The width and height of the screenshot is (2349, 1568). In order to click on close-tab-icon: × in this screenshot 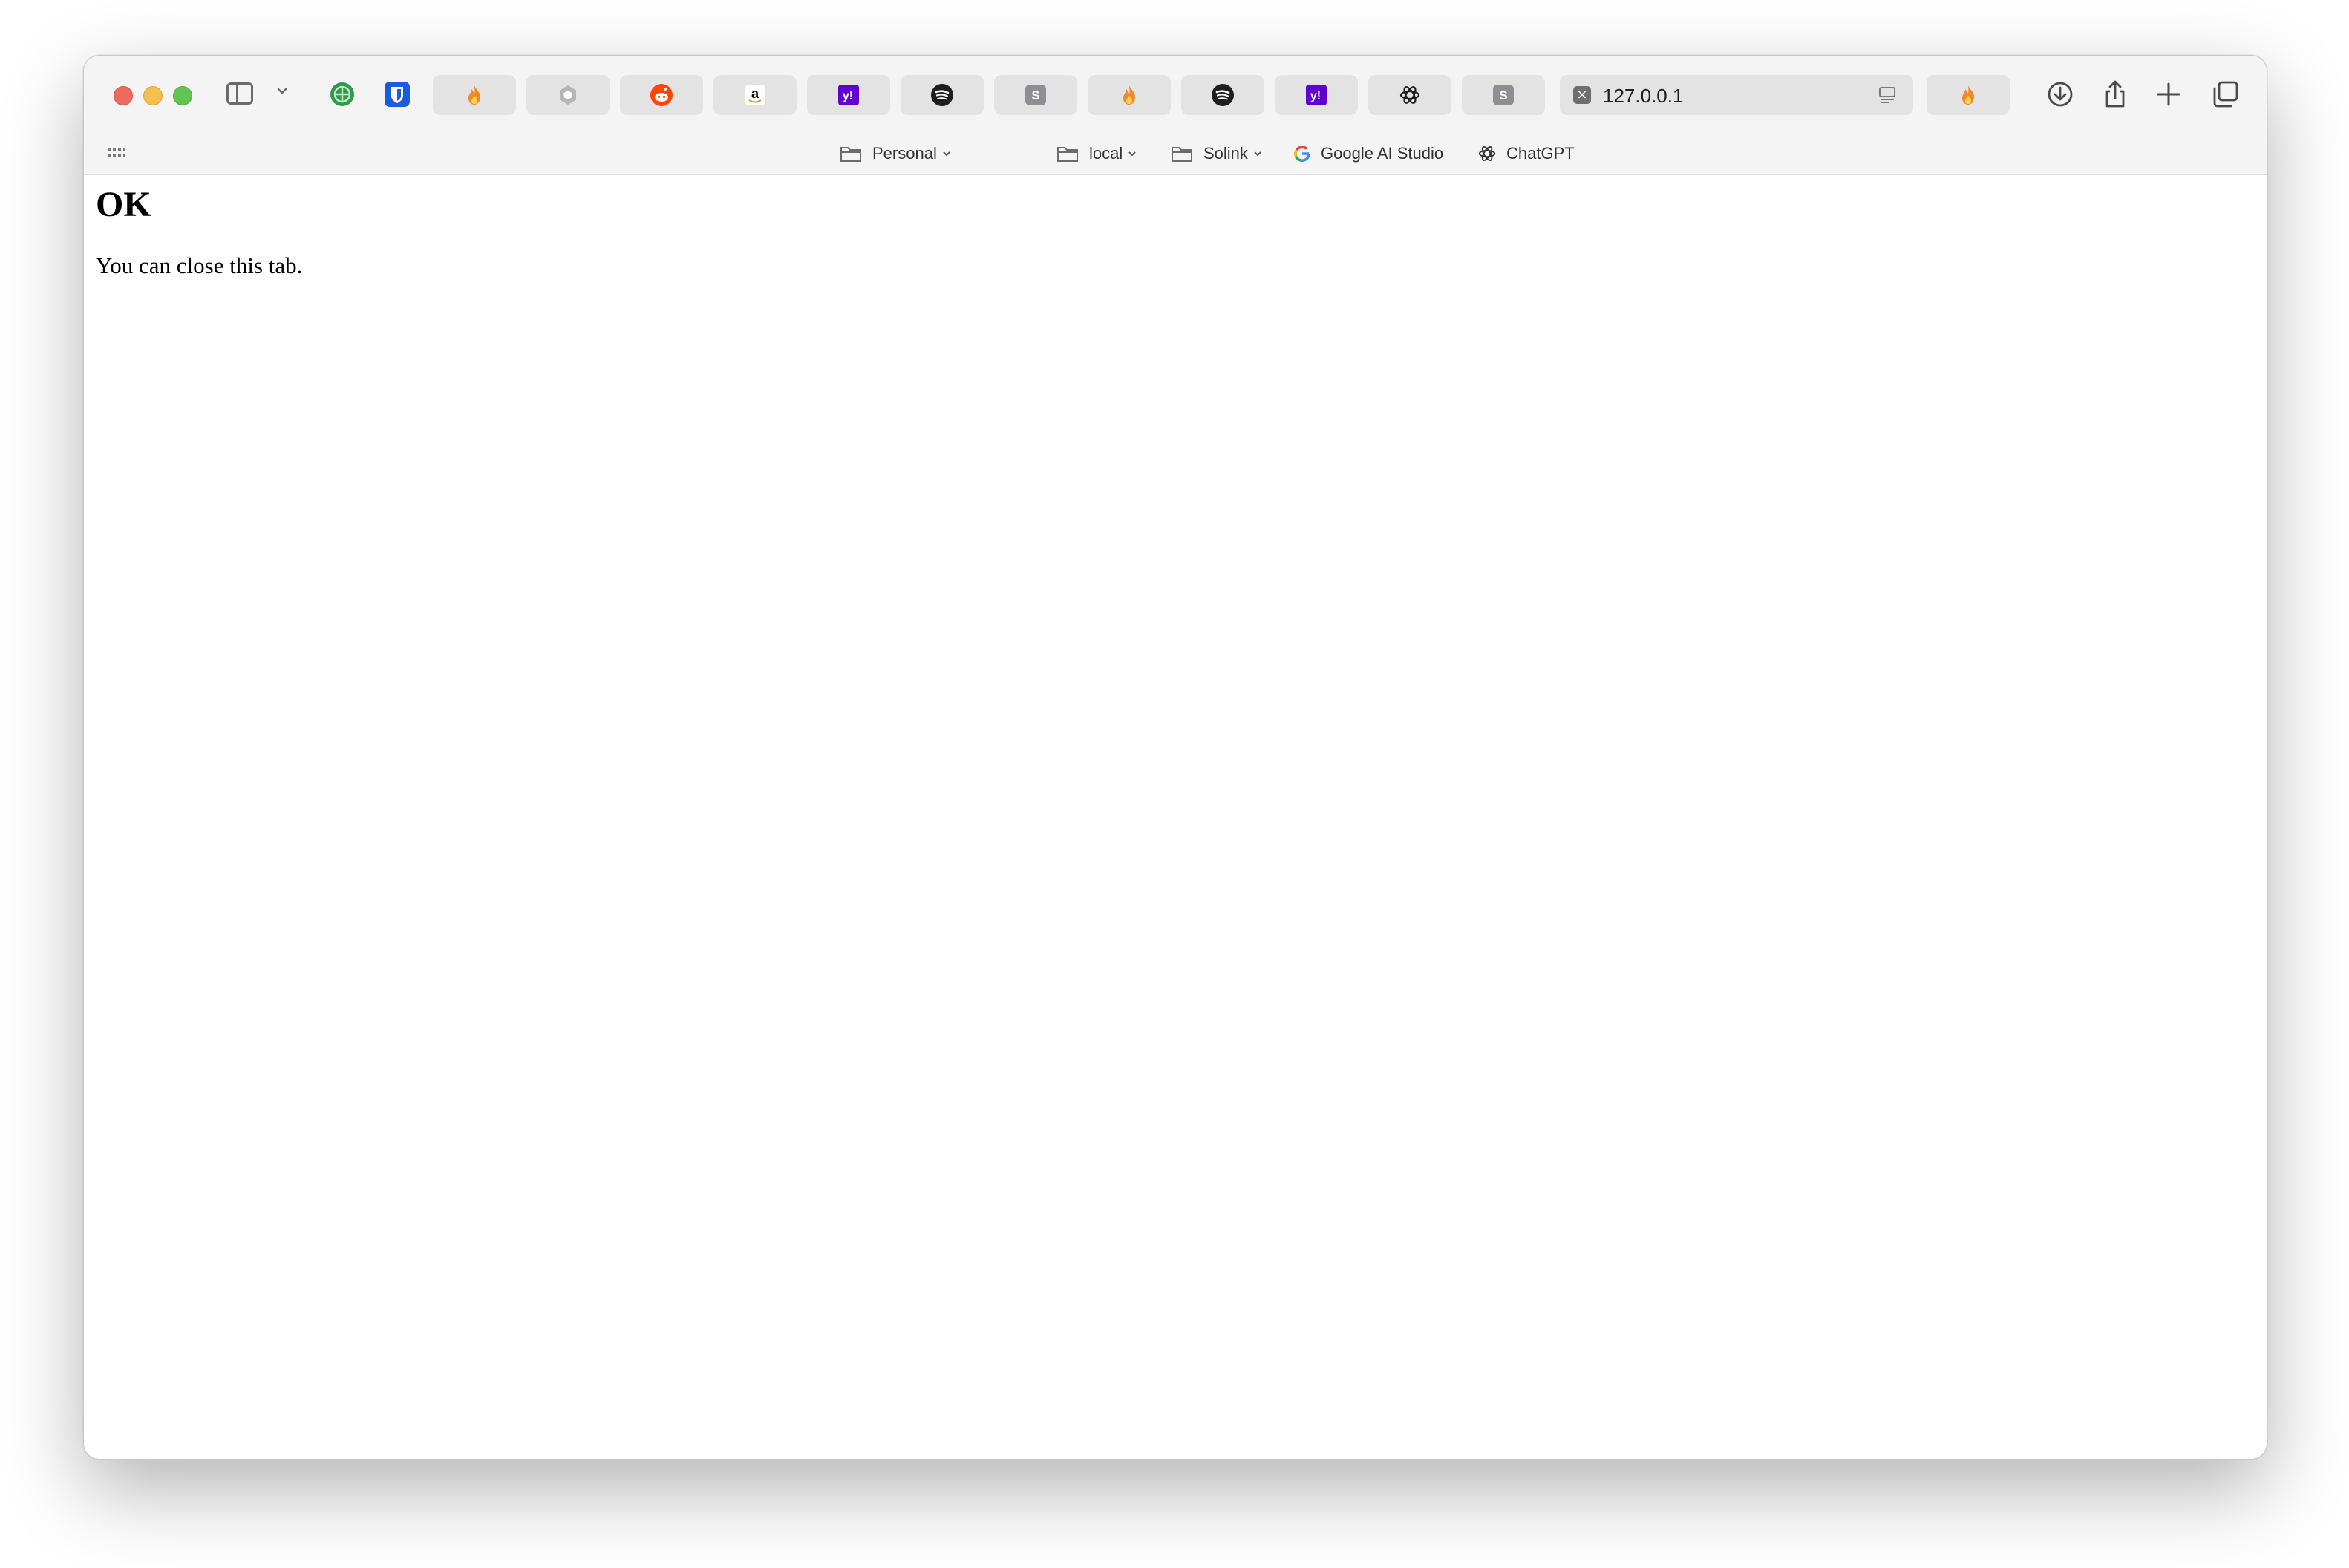, I will do `click(1582, 95)`.